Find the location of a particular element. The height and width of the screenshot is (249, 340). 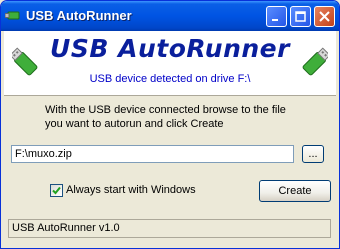

close-icon is located at coordinates (324, 16).